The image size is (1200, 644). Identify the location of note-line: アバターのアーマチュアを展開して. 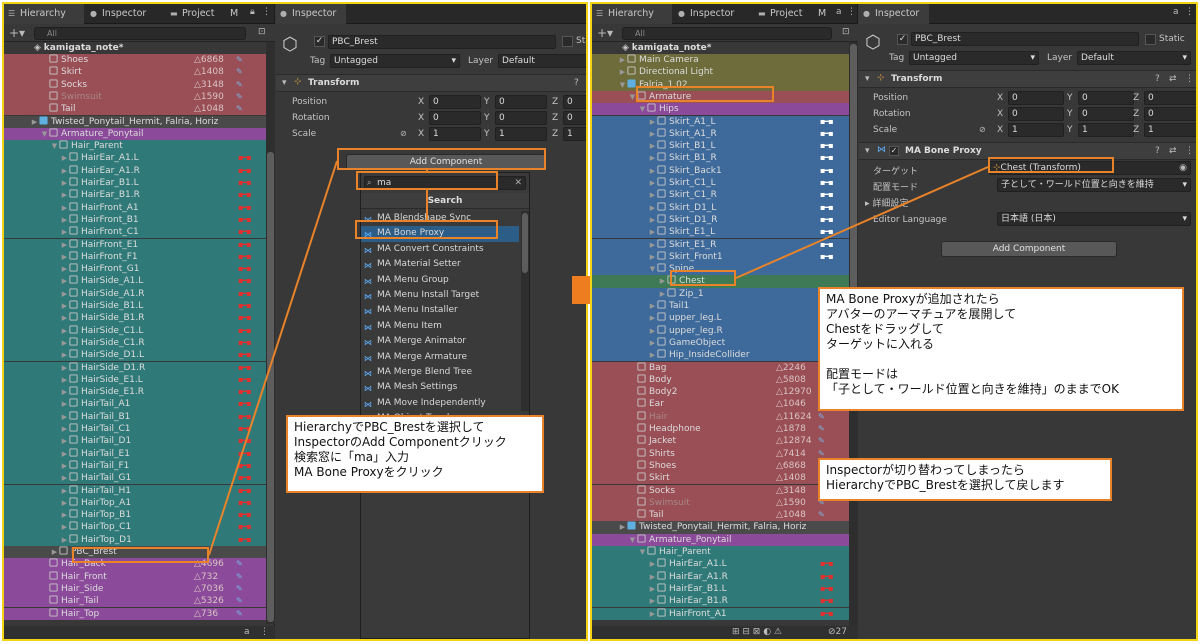
(921, 314).